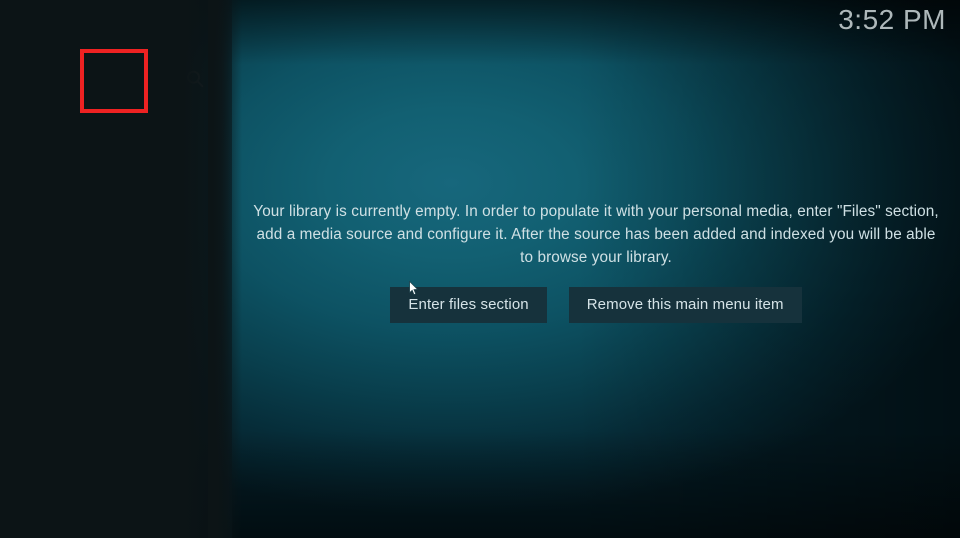 The width and height of the screenshot is (960, 538). What do you see at coordinates (685, 304) in the screenshot?
I see `remove-main-menu-item-button: Remove this main menu item` at bounding box center [685, 304].